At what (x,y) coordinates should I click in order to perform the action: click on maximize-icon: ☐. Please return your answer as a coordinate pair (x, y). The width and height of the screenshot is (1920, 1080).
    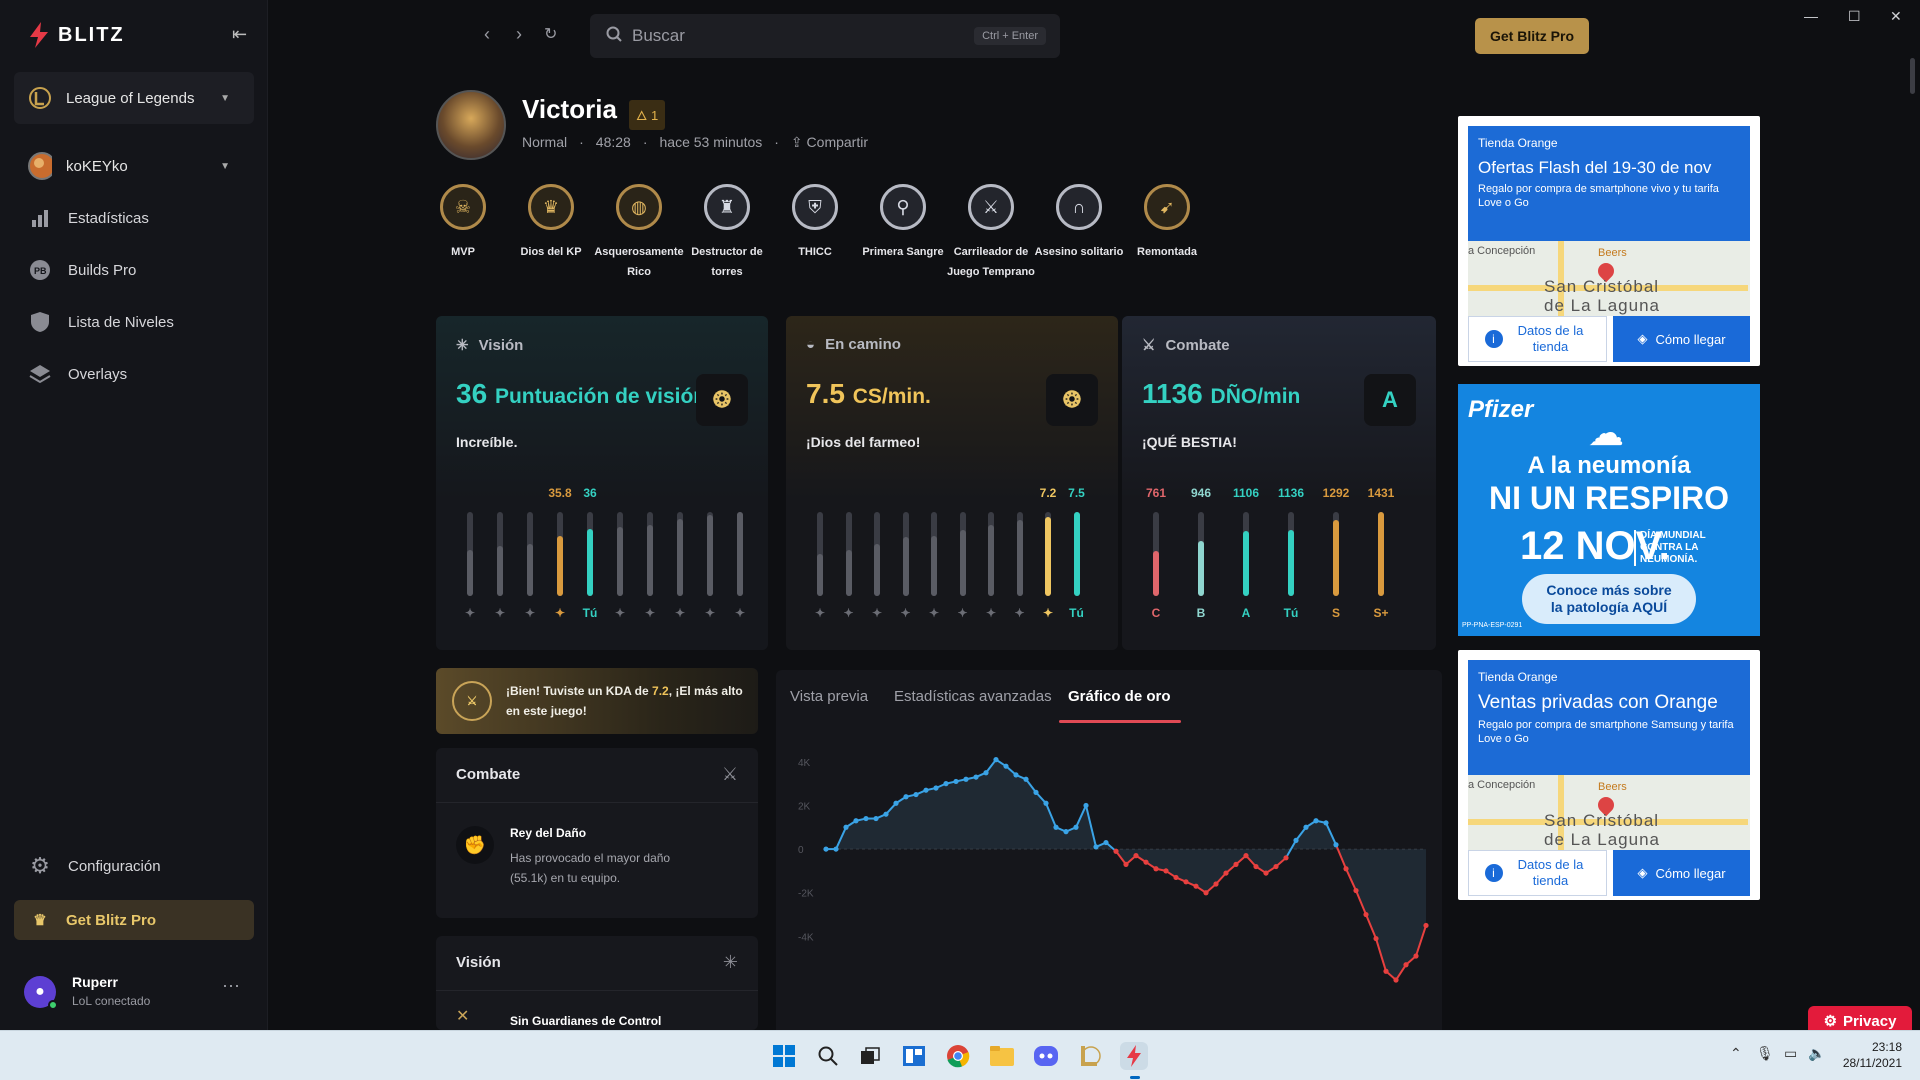
    Looking at the image, I should click on (1854, 16).